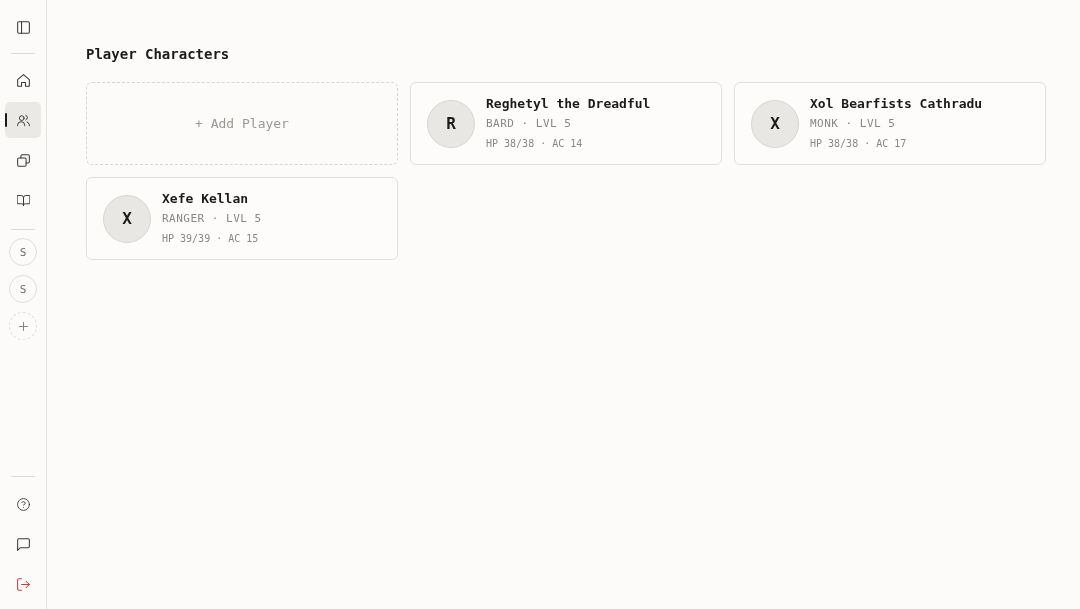 Image resolution: width=1080 pixels, height=609 pixels. What do you see at coordinates (23, 80) in the screenshot?
I see `home-icon` at bounding box center [23, 80].